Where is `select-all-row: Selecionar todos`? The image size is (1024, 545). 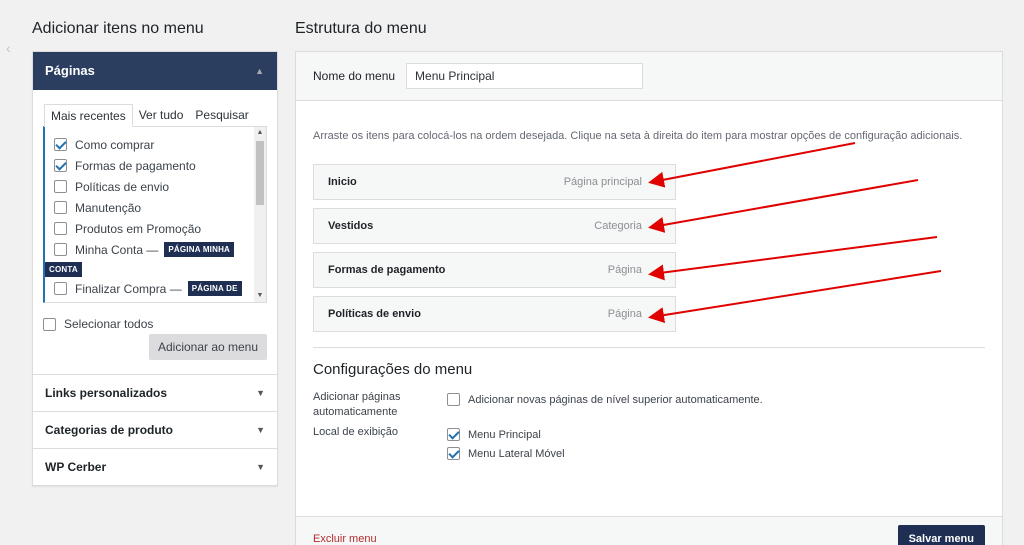
select-all-row: Selecionar todos is located at coordinates (155, 324).